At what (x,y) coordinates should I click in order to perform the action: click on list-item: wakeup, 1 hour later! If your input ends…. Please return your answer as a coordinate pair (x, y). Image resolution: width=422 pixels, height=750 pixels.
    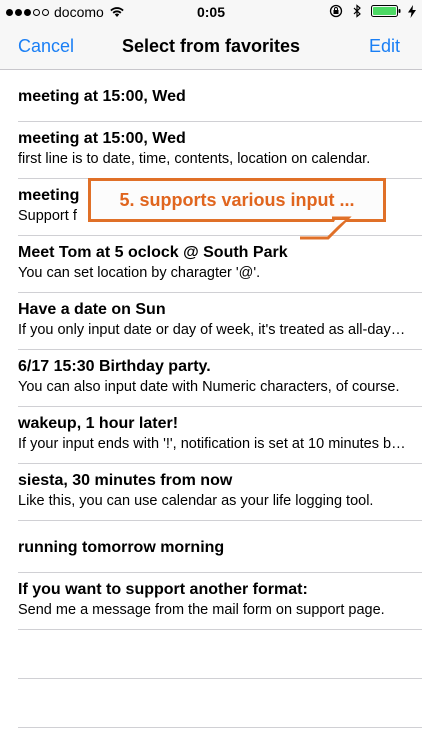
    Looking at the image, I should click on (211, 435).